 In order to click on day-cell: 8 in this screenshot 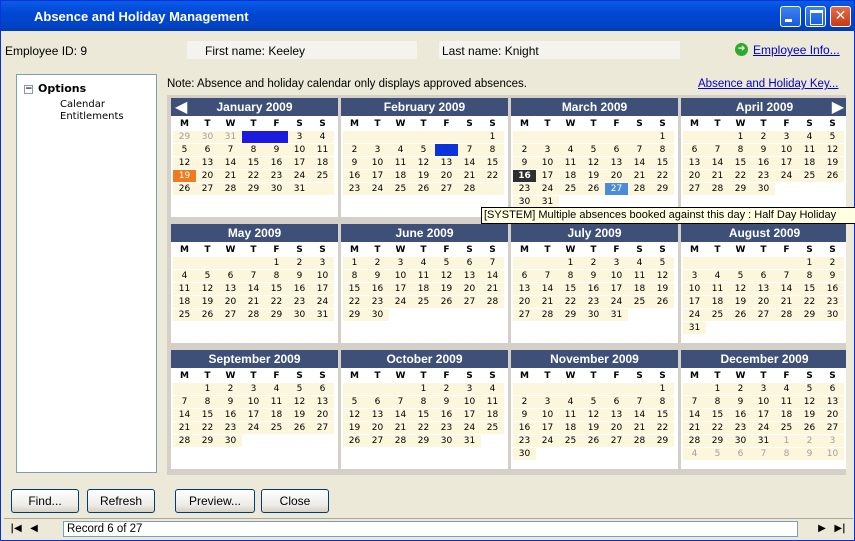, I will do `click(423, 402)`.